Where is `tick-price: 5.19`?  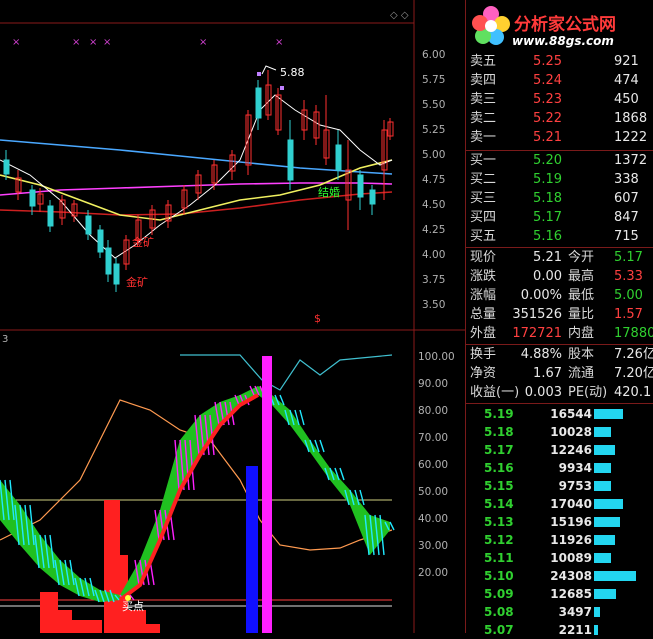 tick-price: 5.19 is located at coordinates (499, 414).